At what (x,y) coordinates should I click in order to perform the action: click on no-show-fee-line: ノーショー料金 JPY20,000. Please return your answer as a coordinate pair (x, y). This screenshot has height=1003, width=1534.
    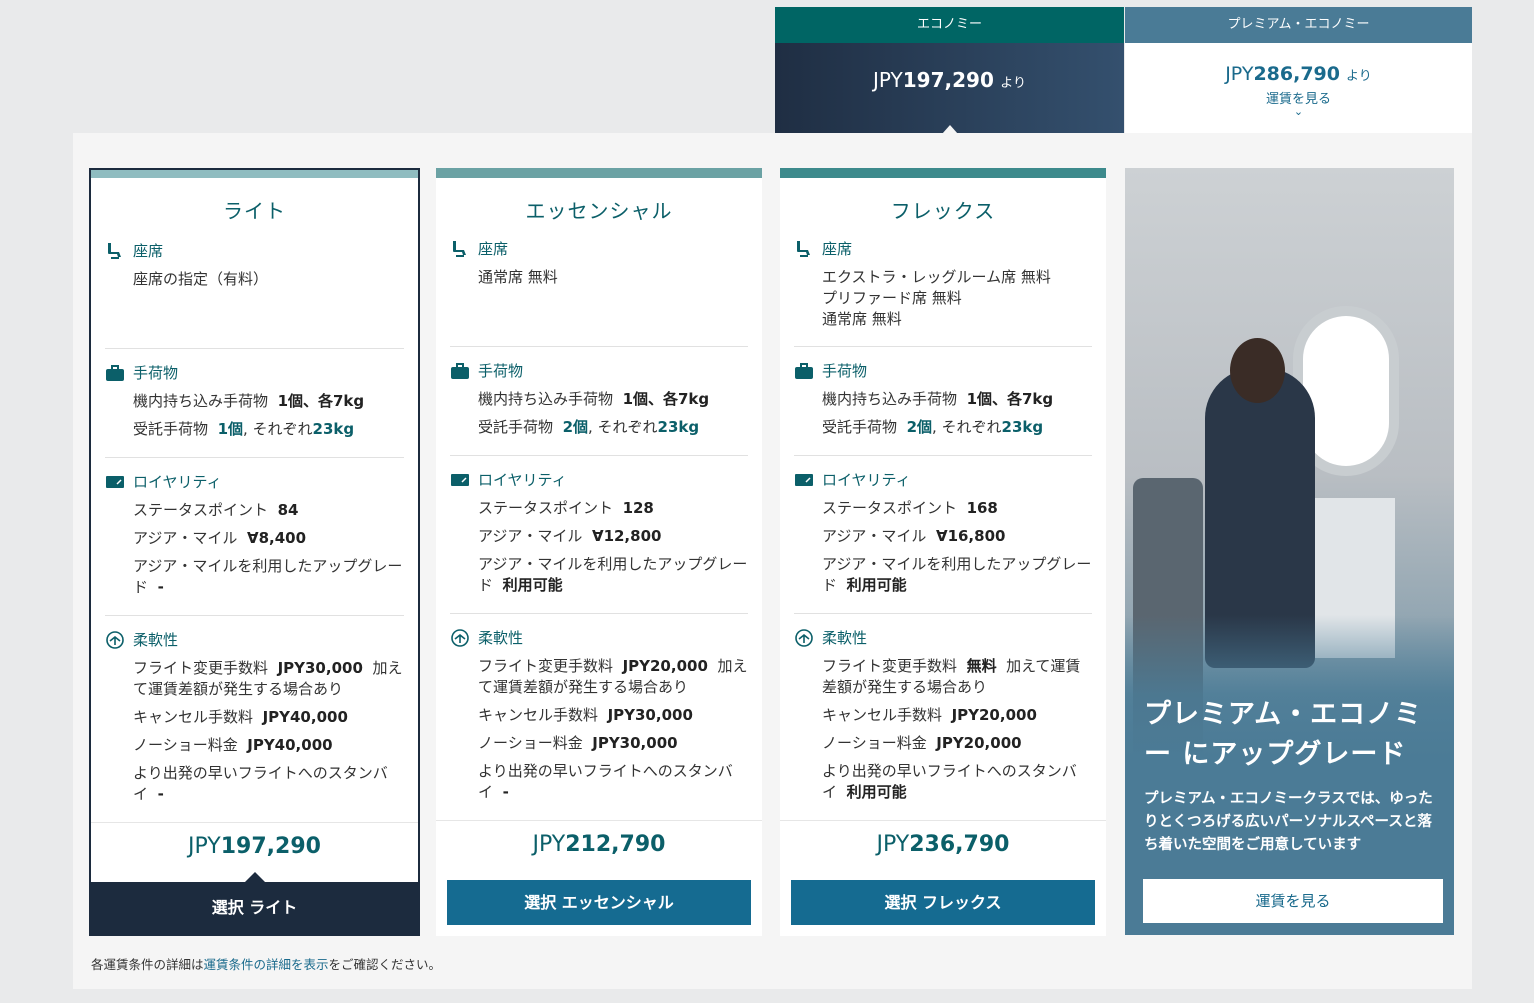
    Looking at the image, I should click on (922, 743).